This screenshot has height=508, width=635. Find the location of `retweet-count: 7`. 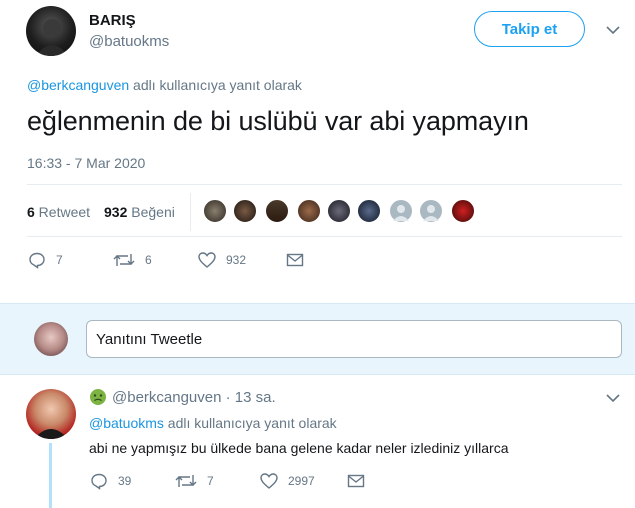

retweet-count: 7 is located at coordinates (210, 481).